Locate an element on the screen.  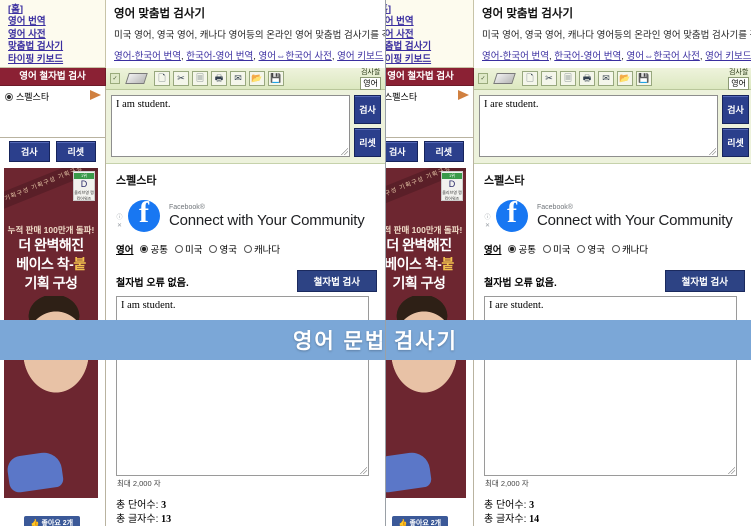
char-count-value: 14 is located at coordinates (534, 519).